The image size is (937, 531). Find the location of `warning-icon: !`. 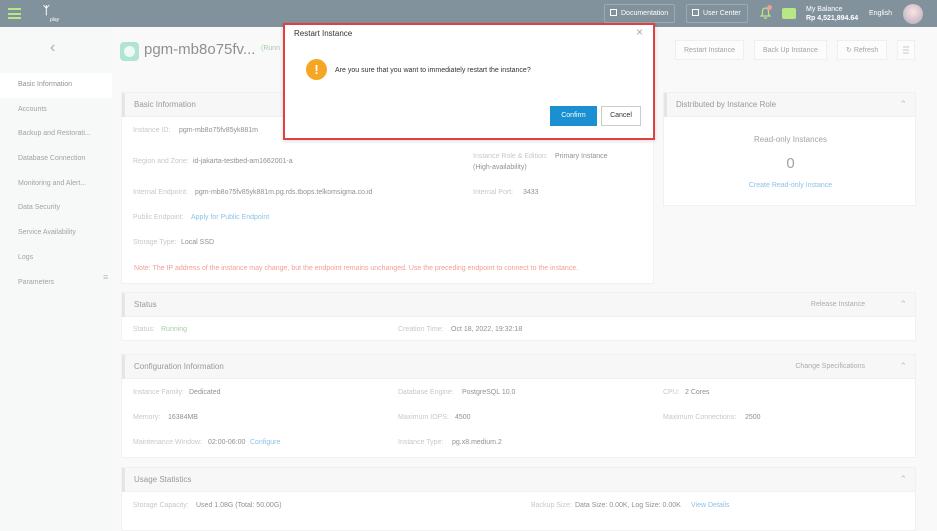

warning-icon: ! is located at coordinates (316, 69).